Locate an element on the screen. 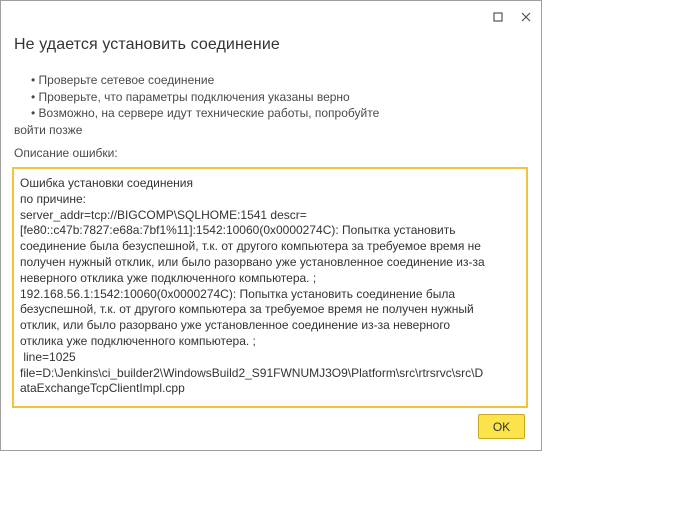 The image size is (691, 518). ok-button: OK is located at coordinates (501, 426).